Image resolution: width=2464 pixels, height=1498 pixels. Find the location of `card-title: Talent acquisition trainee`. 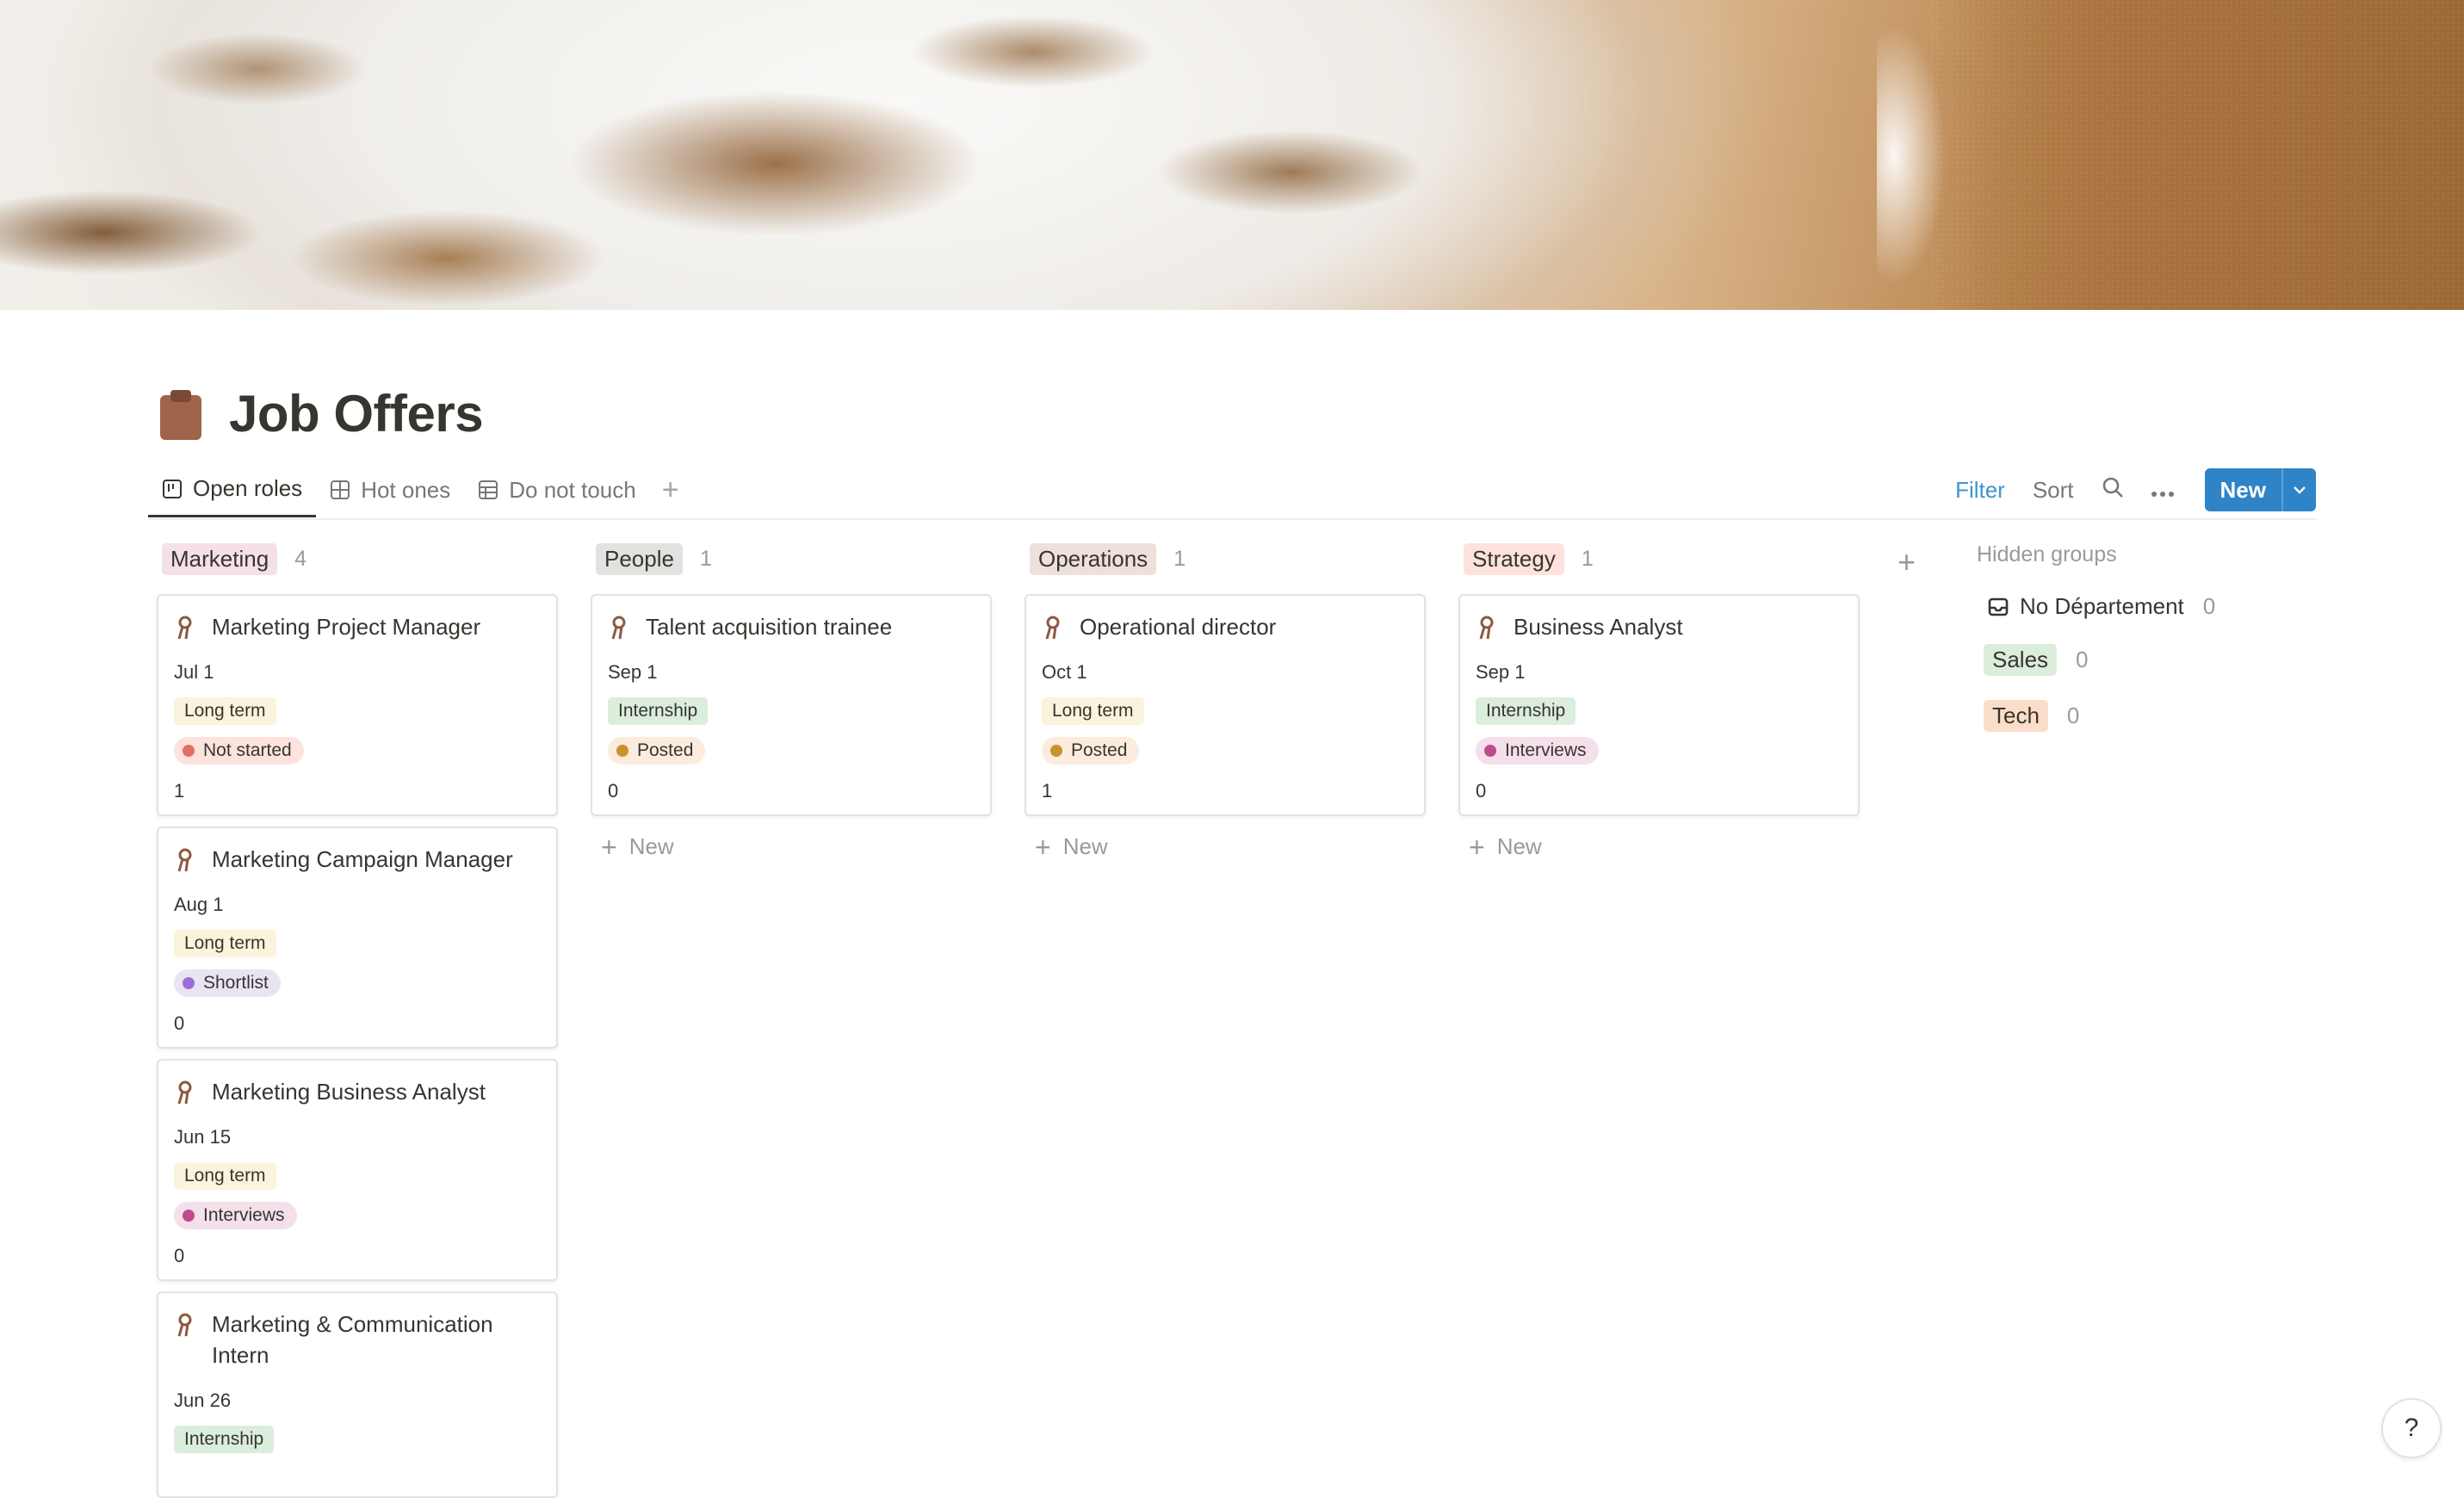

card-title: Talent acquisition trainee is located at coordinates (769, 627).